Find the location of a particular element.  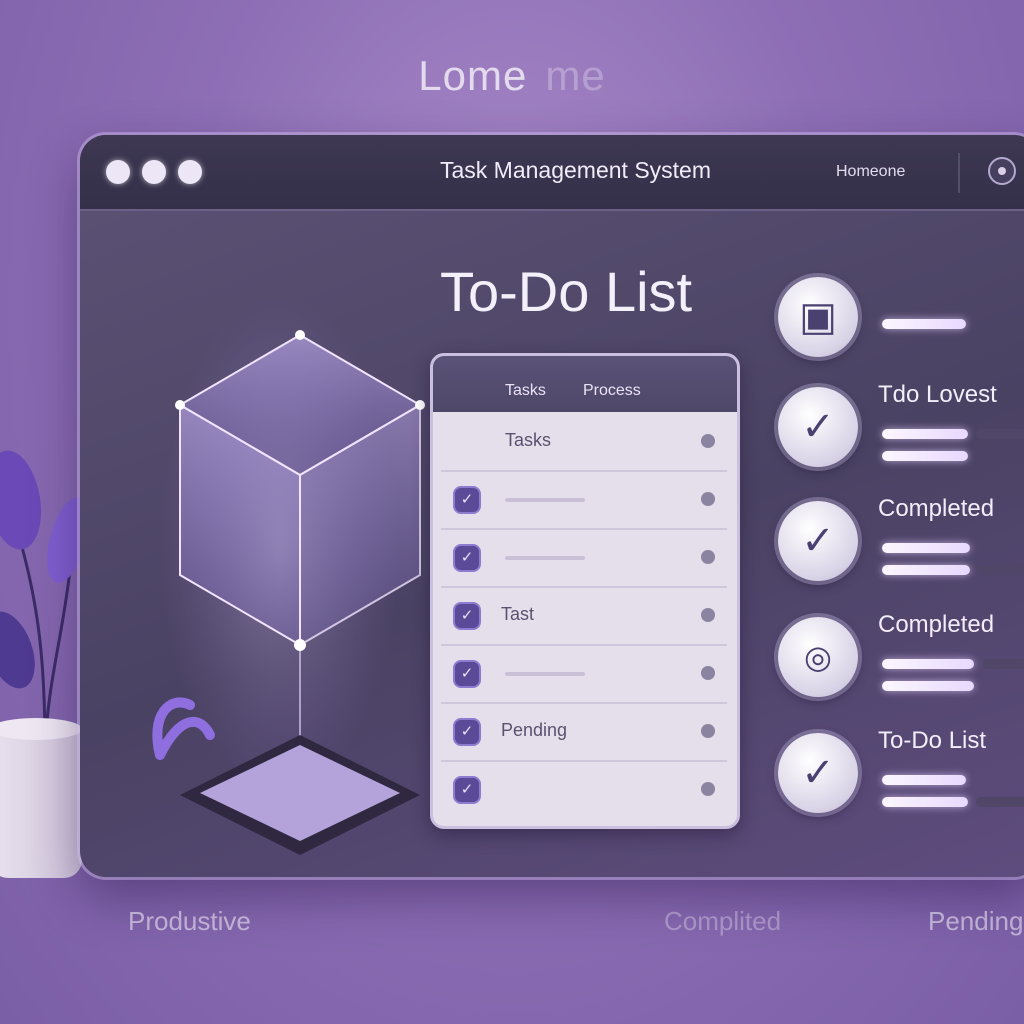

background-heading: Lome me is located at coordinates (512, 76).